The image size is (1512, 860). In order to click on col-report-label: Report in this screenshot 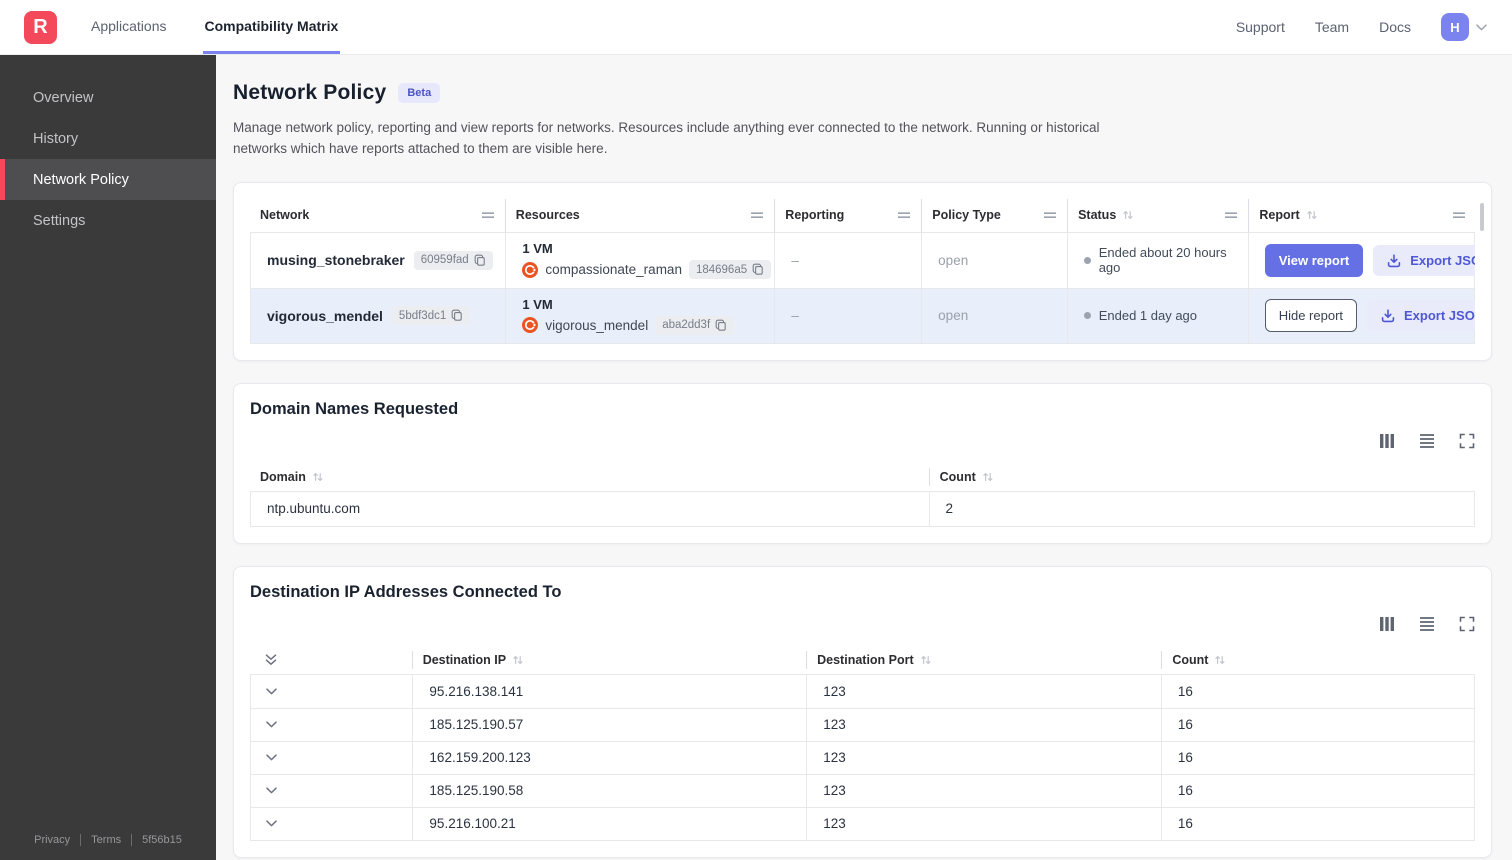, I will do `click(1279, 215)`.